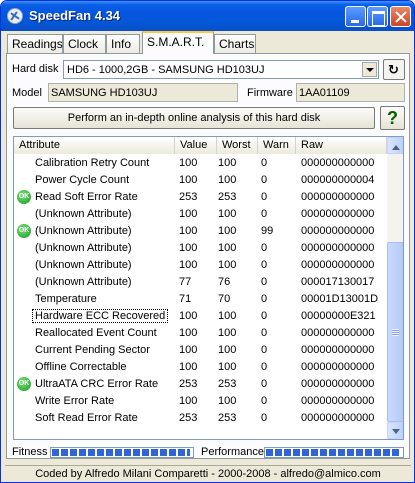 This screenshot has height=483, width=415. What do you see at coordinates (185, 299) in the screenshot?
I see `cell-value: 71` at bounding box center [185, 299].